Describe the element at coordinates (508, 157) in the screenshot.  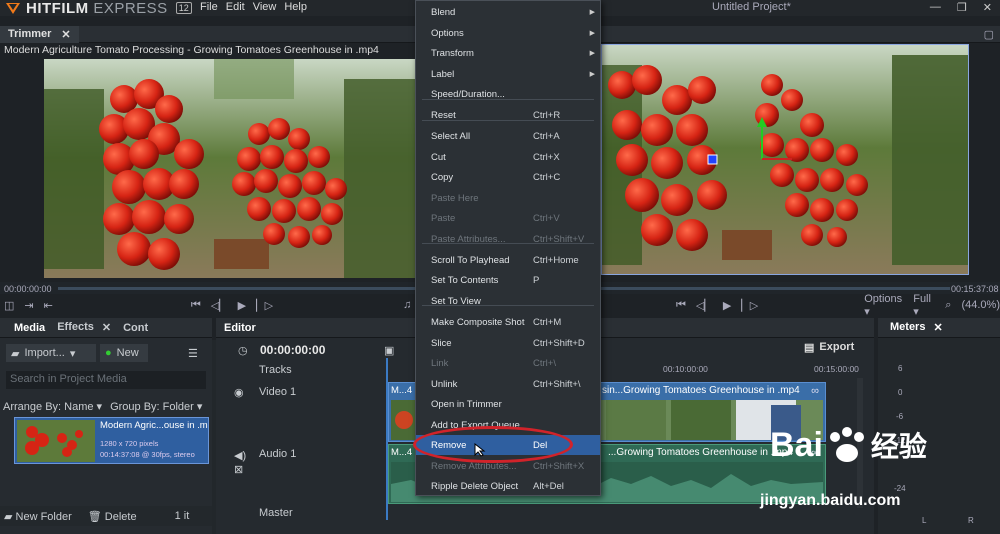
I see `menu-item-cut: Cut Ctrl+X` at that location.